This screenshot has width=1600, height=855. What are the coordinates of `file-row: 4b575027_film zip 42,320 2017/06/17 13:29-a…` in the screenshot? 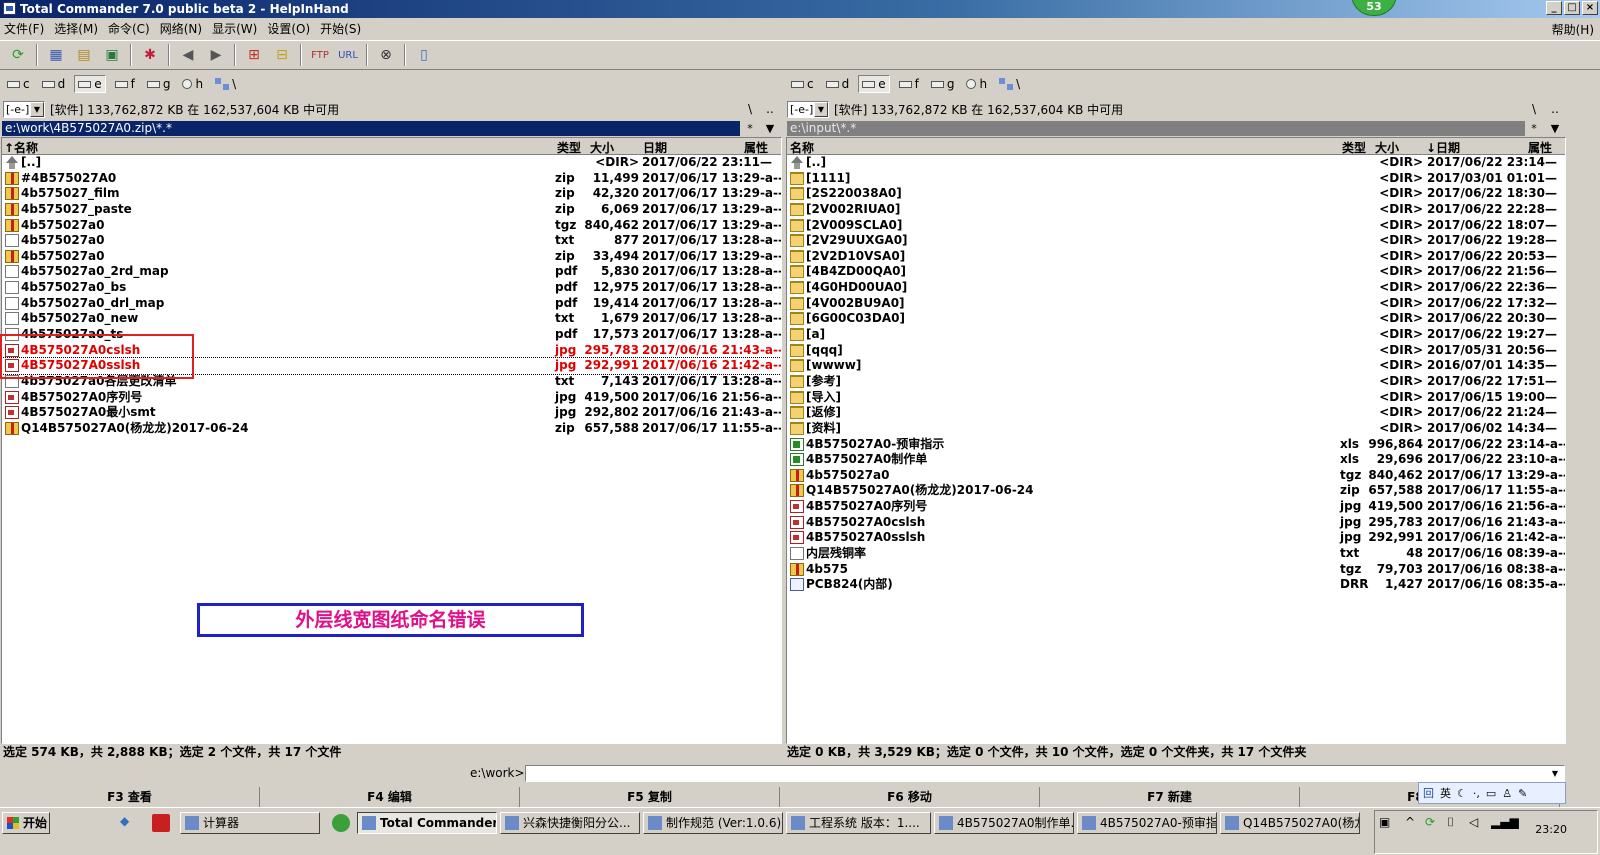 It's located at (391, 194).